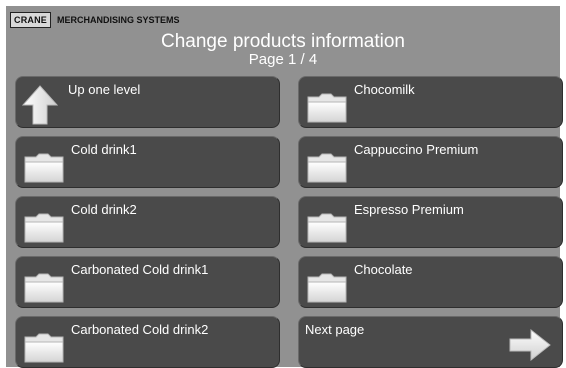 The image size is (566, 368). I want to click on folder-button-cold-drink2: Cold drink2, so click(147, 222).